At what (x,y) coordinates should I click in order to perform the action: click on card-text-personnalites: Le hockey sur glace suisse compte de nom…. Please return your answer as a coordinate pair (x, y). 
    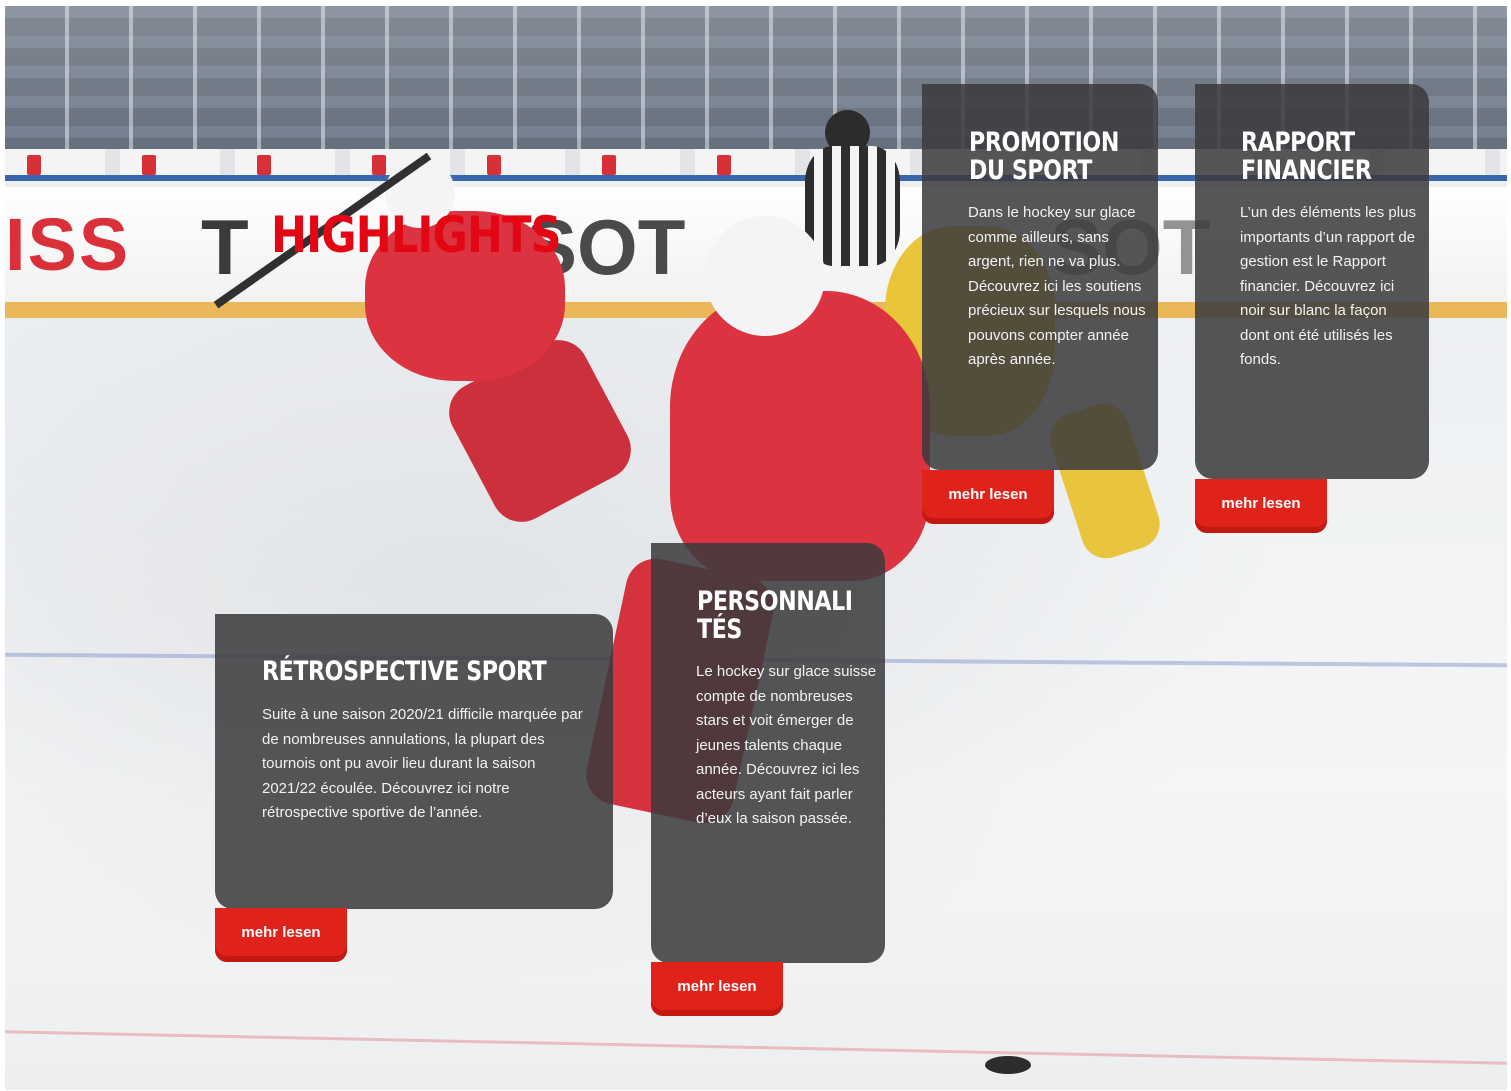
    Looking at the image, I should click on (786, 745).